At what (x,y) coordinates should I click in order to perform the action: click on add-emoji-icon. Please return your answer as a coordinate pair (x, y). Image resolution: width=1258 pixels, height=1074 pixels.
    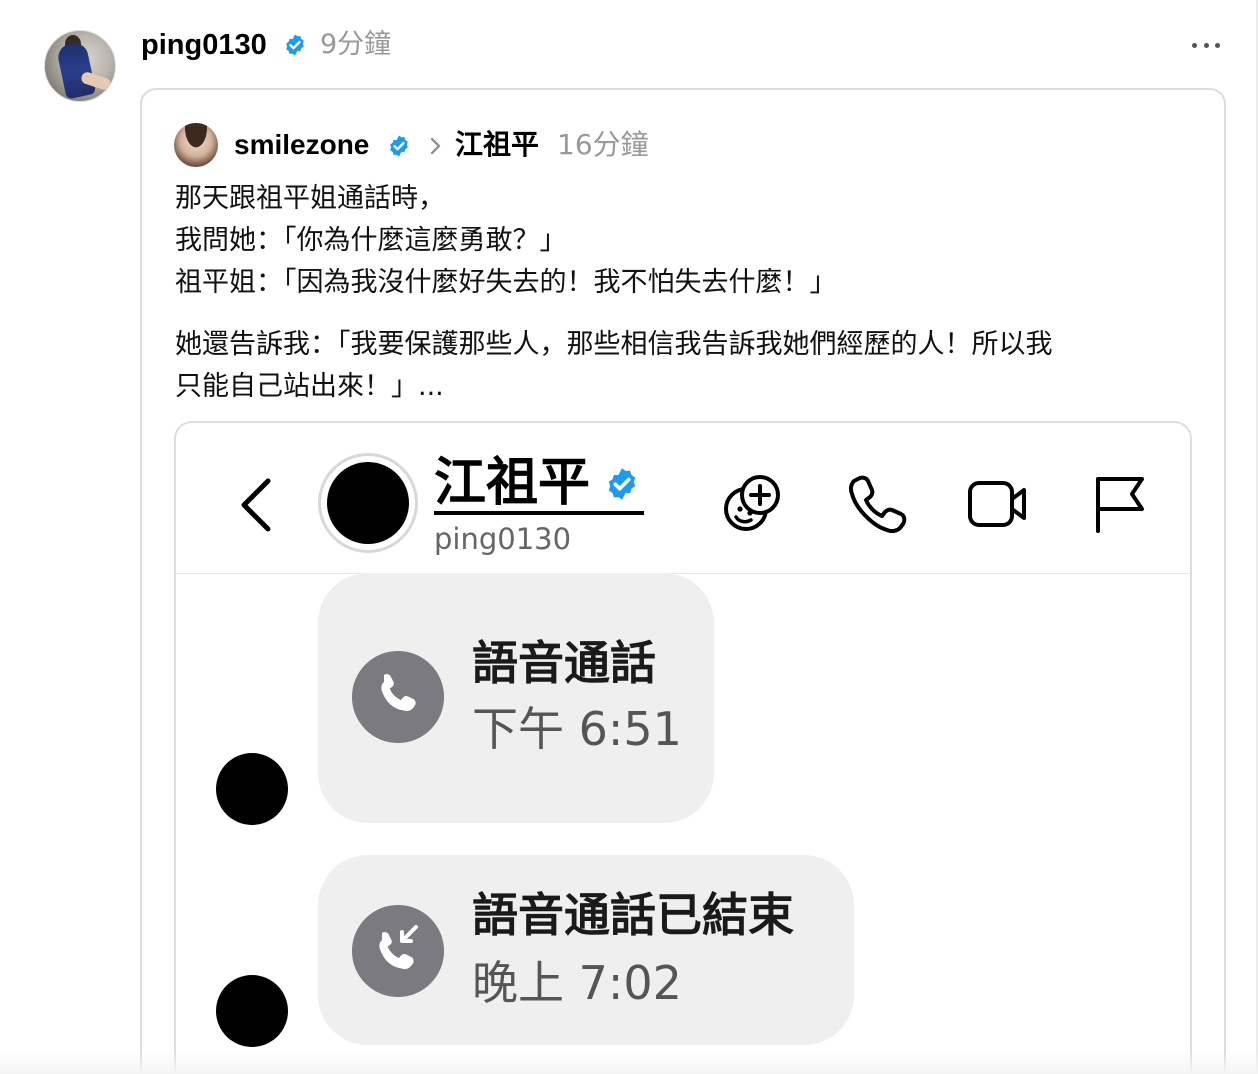
    Looking at the image, I should click on (752, 503).